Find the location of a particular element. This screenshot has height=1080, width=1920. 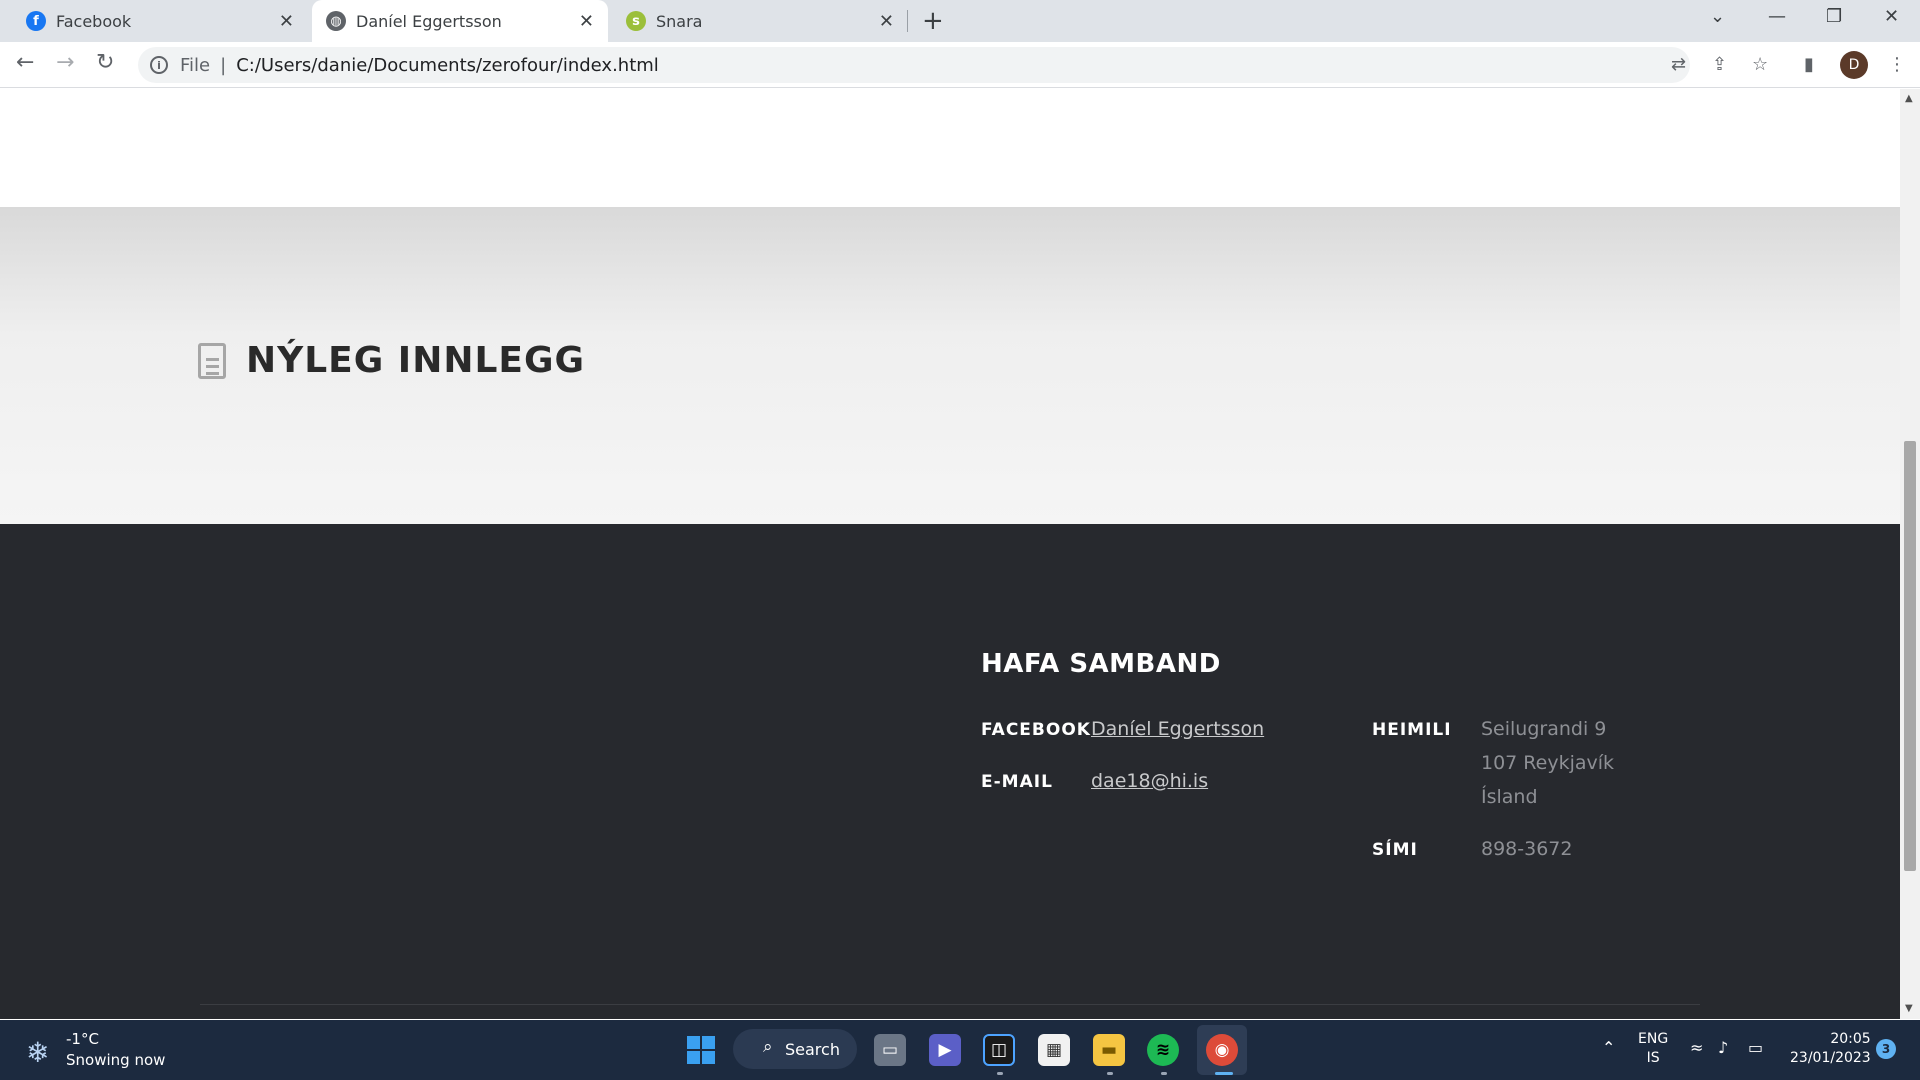

spotify-icon: ≋ is located at coordinates (1163, 1050).